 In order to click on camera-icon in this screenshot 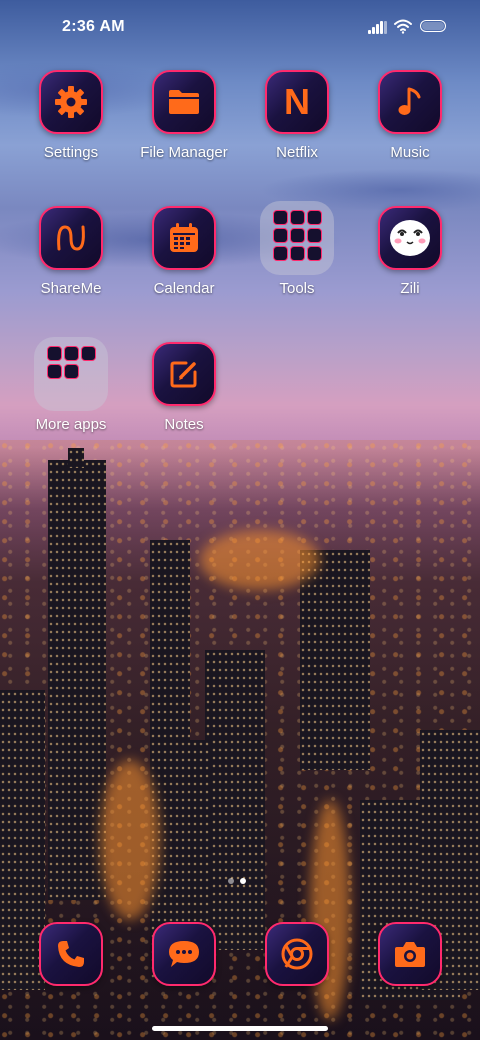, I will do `click(410, 954)`.